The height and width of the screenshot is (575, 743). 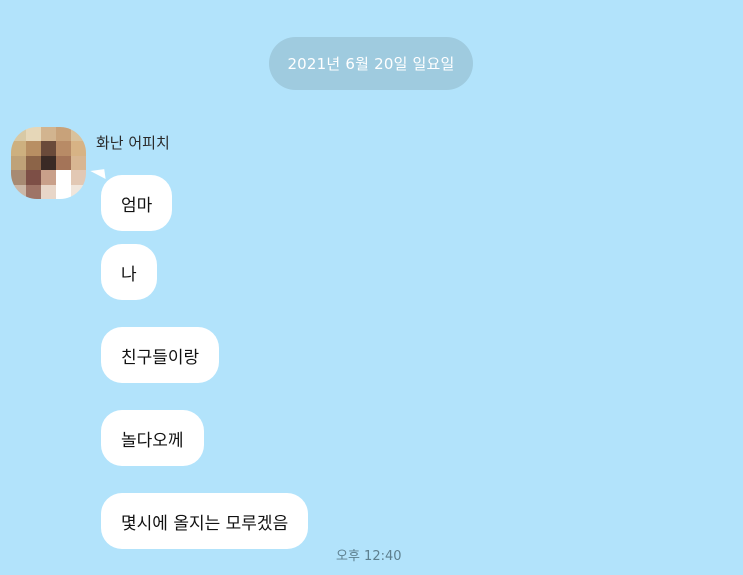 I want to click on message-bubble: 나, so click(x=129, y=272).